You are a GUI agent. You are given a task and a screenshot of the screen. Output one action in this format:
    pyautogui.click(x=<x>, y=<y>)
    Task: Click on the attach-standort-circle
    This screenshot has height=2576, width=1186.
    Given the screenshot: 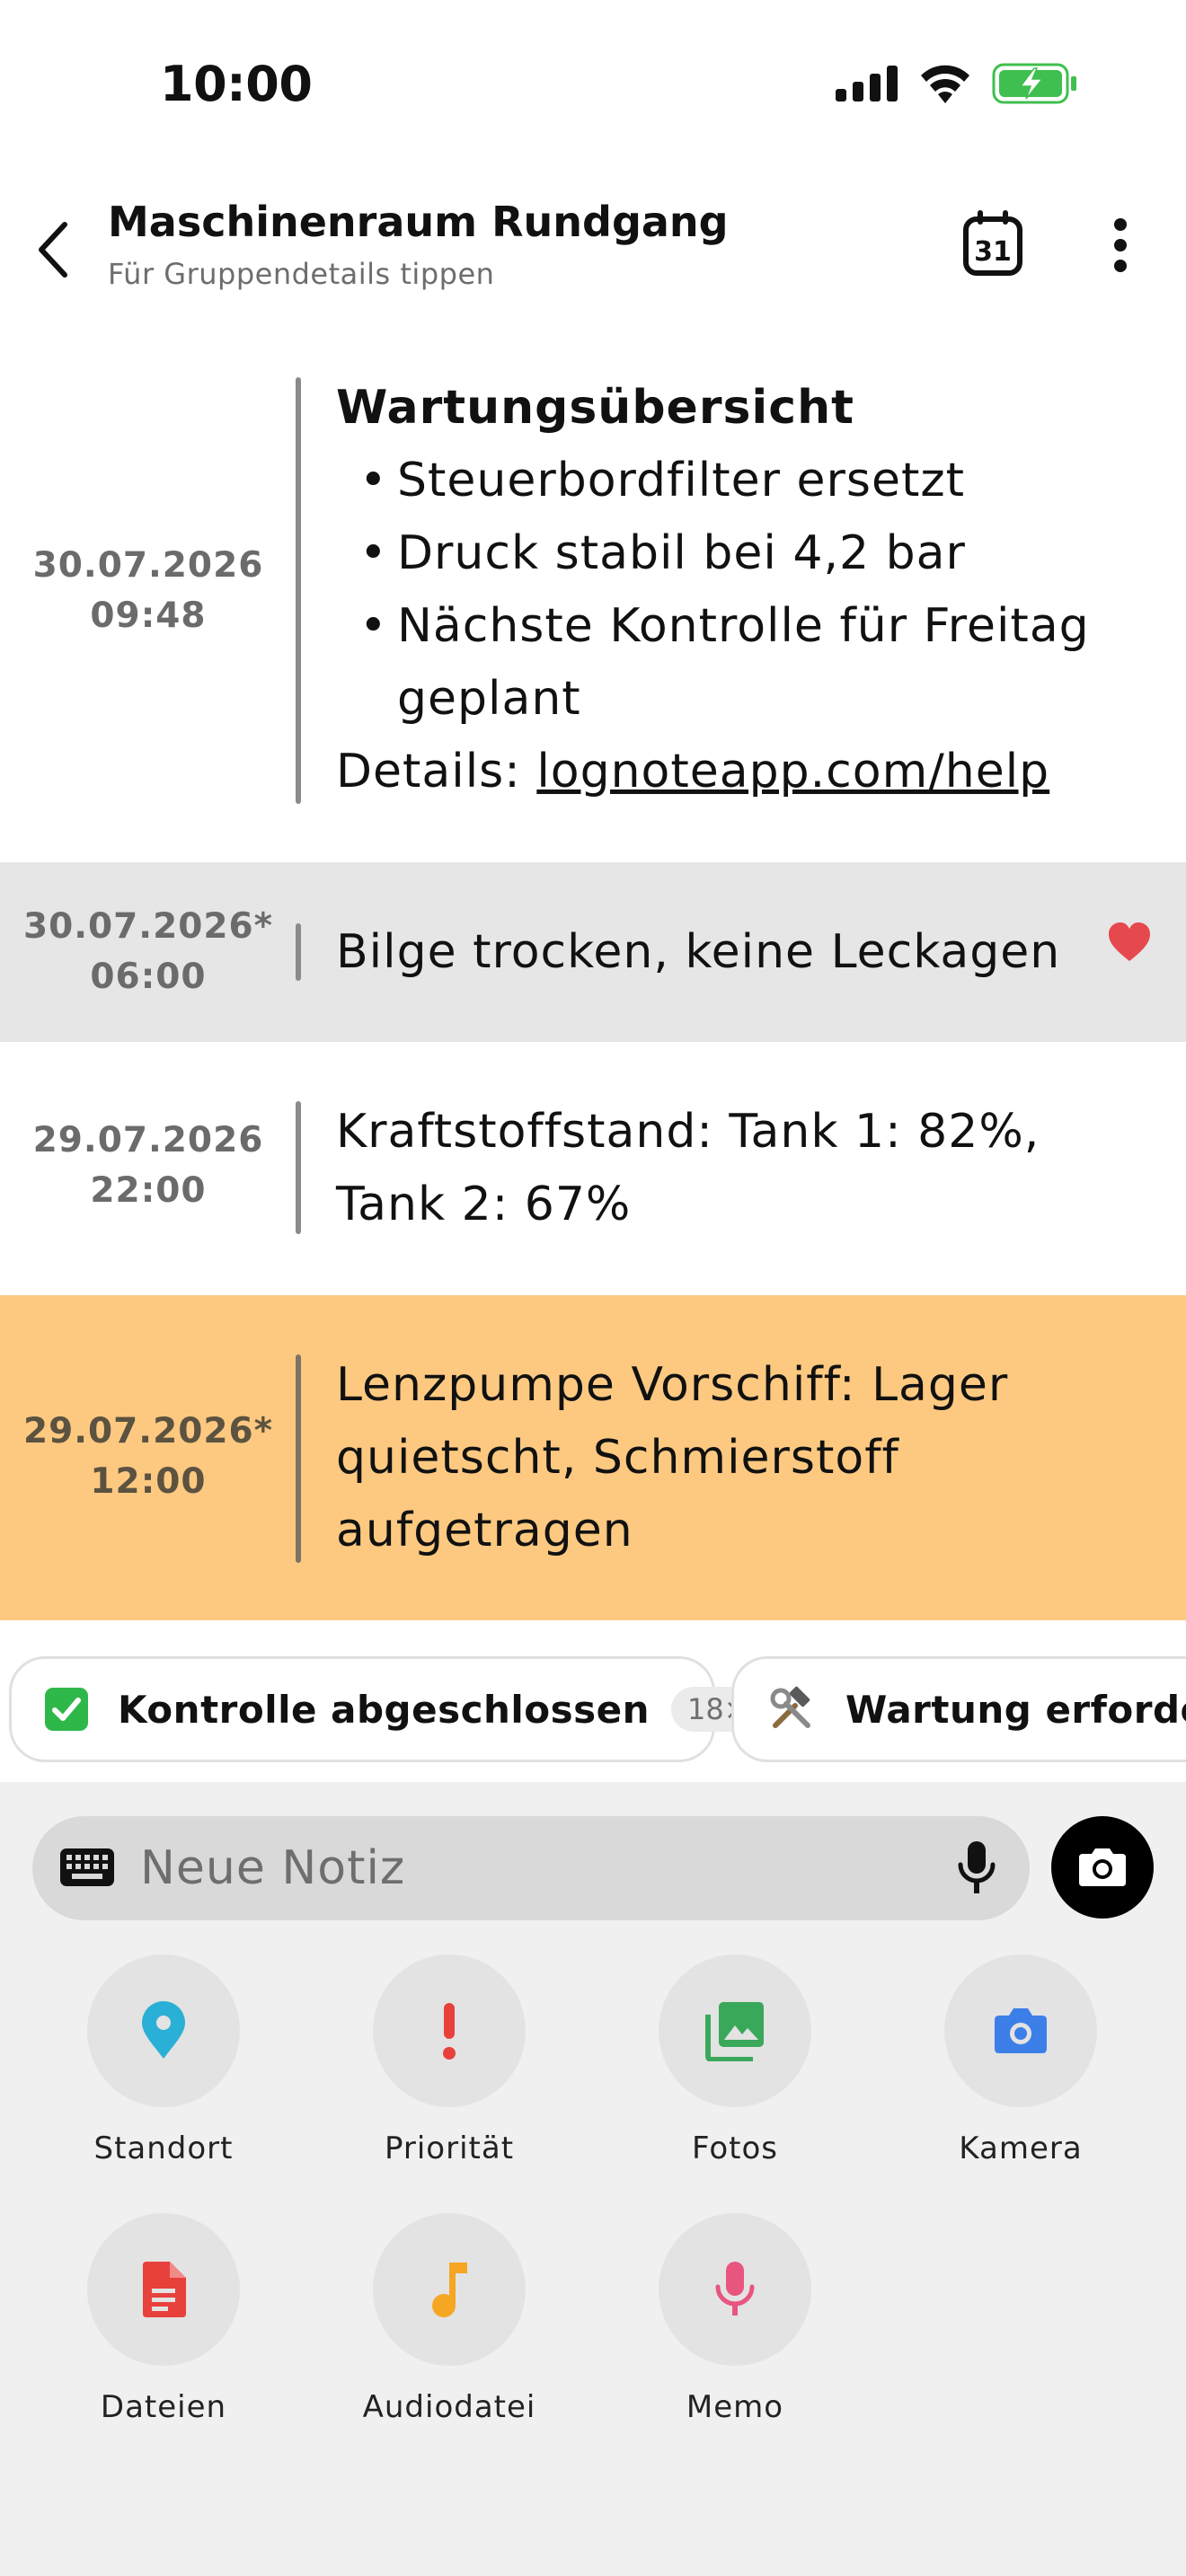 What is the action you would take?
    pyautogui.click(x=163, y=2030)
    